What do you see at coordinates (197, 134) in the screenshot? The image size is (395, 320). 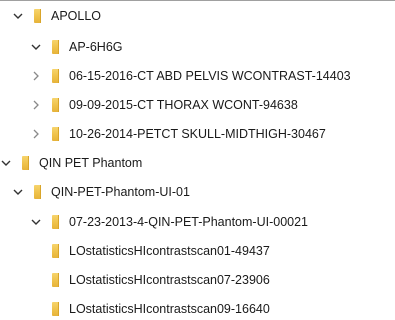 I see `tree-node-label: 10-26-2014-PETCT SKULL-MIDTHIGH-30467` at bounding box center [197, 134].